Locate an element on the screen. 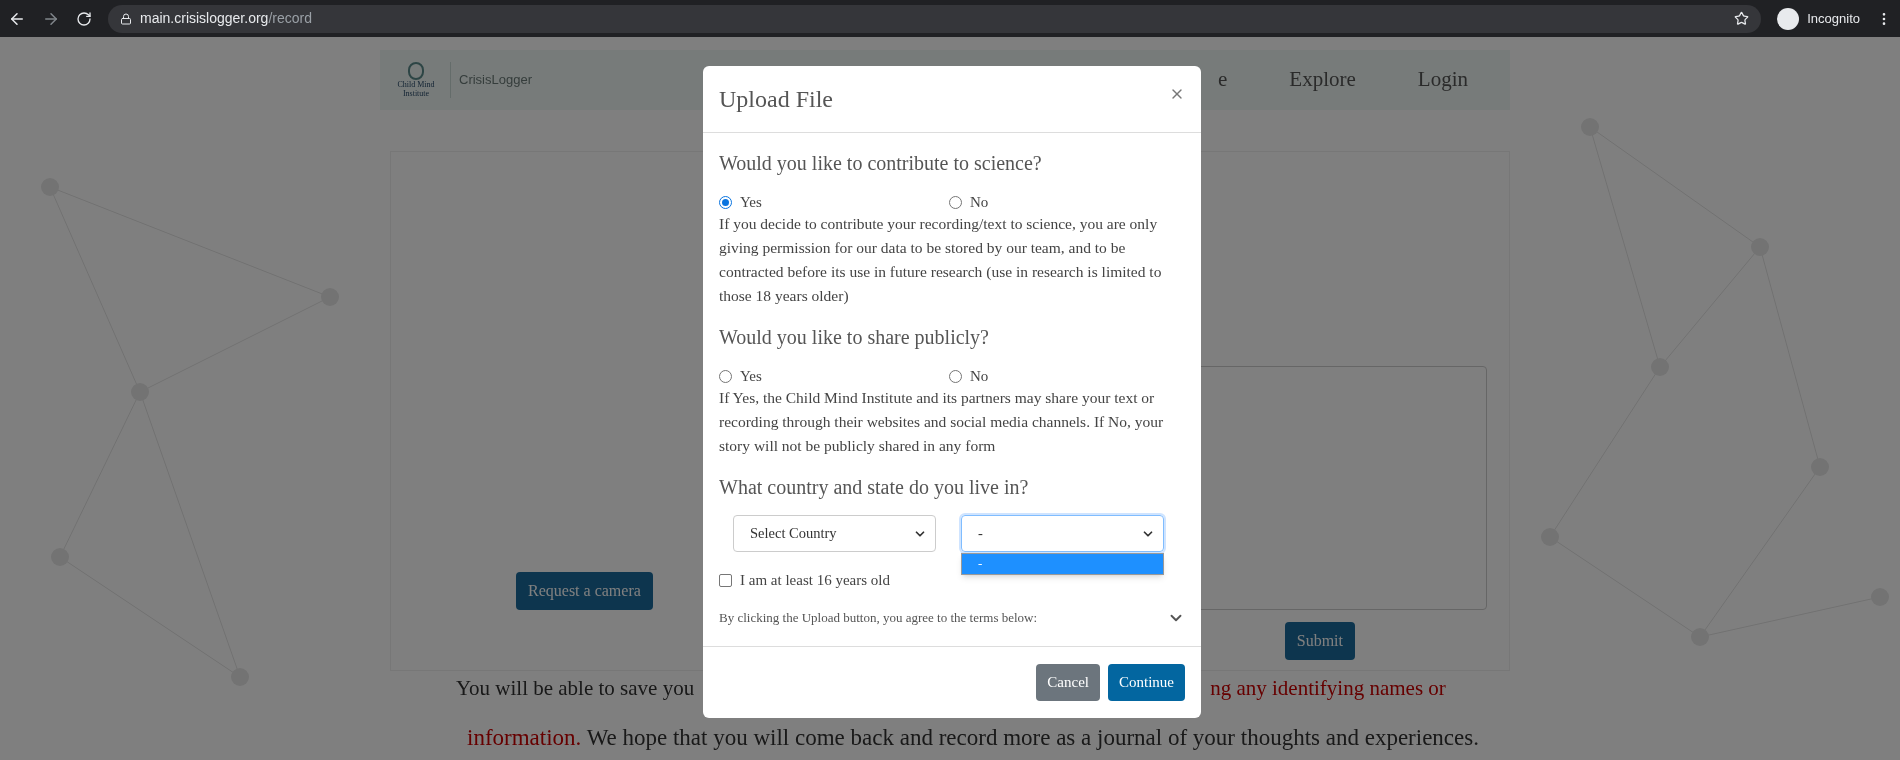  note-text: If you decide to contribute your recording/text to science, you are only giving permission for our data to be stored by our team, and to be contracted before its use in future research (use in research is limited to those 18 years older) is located at coordinates (941, 260).